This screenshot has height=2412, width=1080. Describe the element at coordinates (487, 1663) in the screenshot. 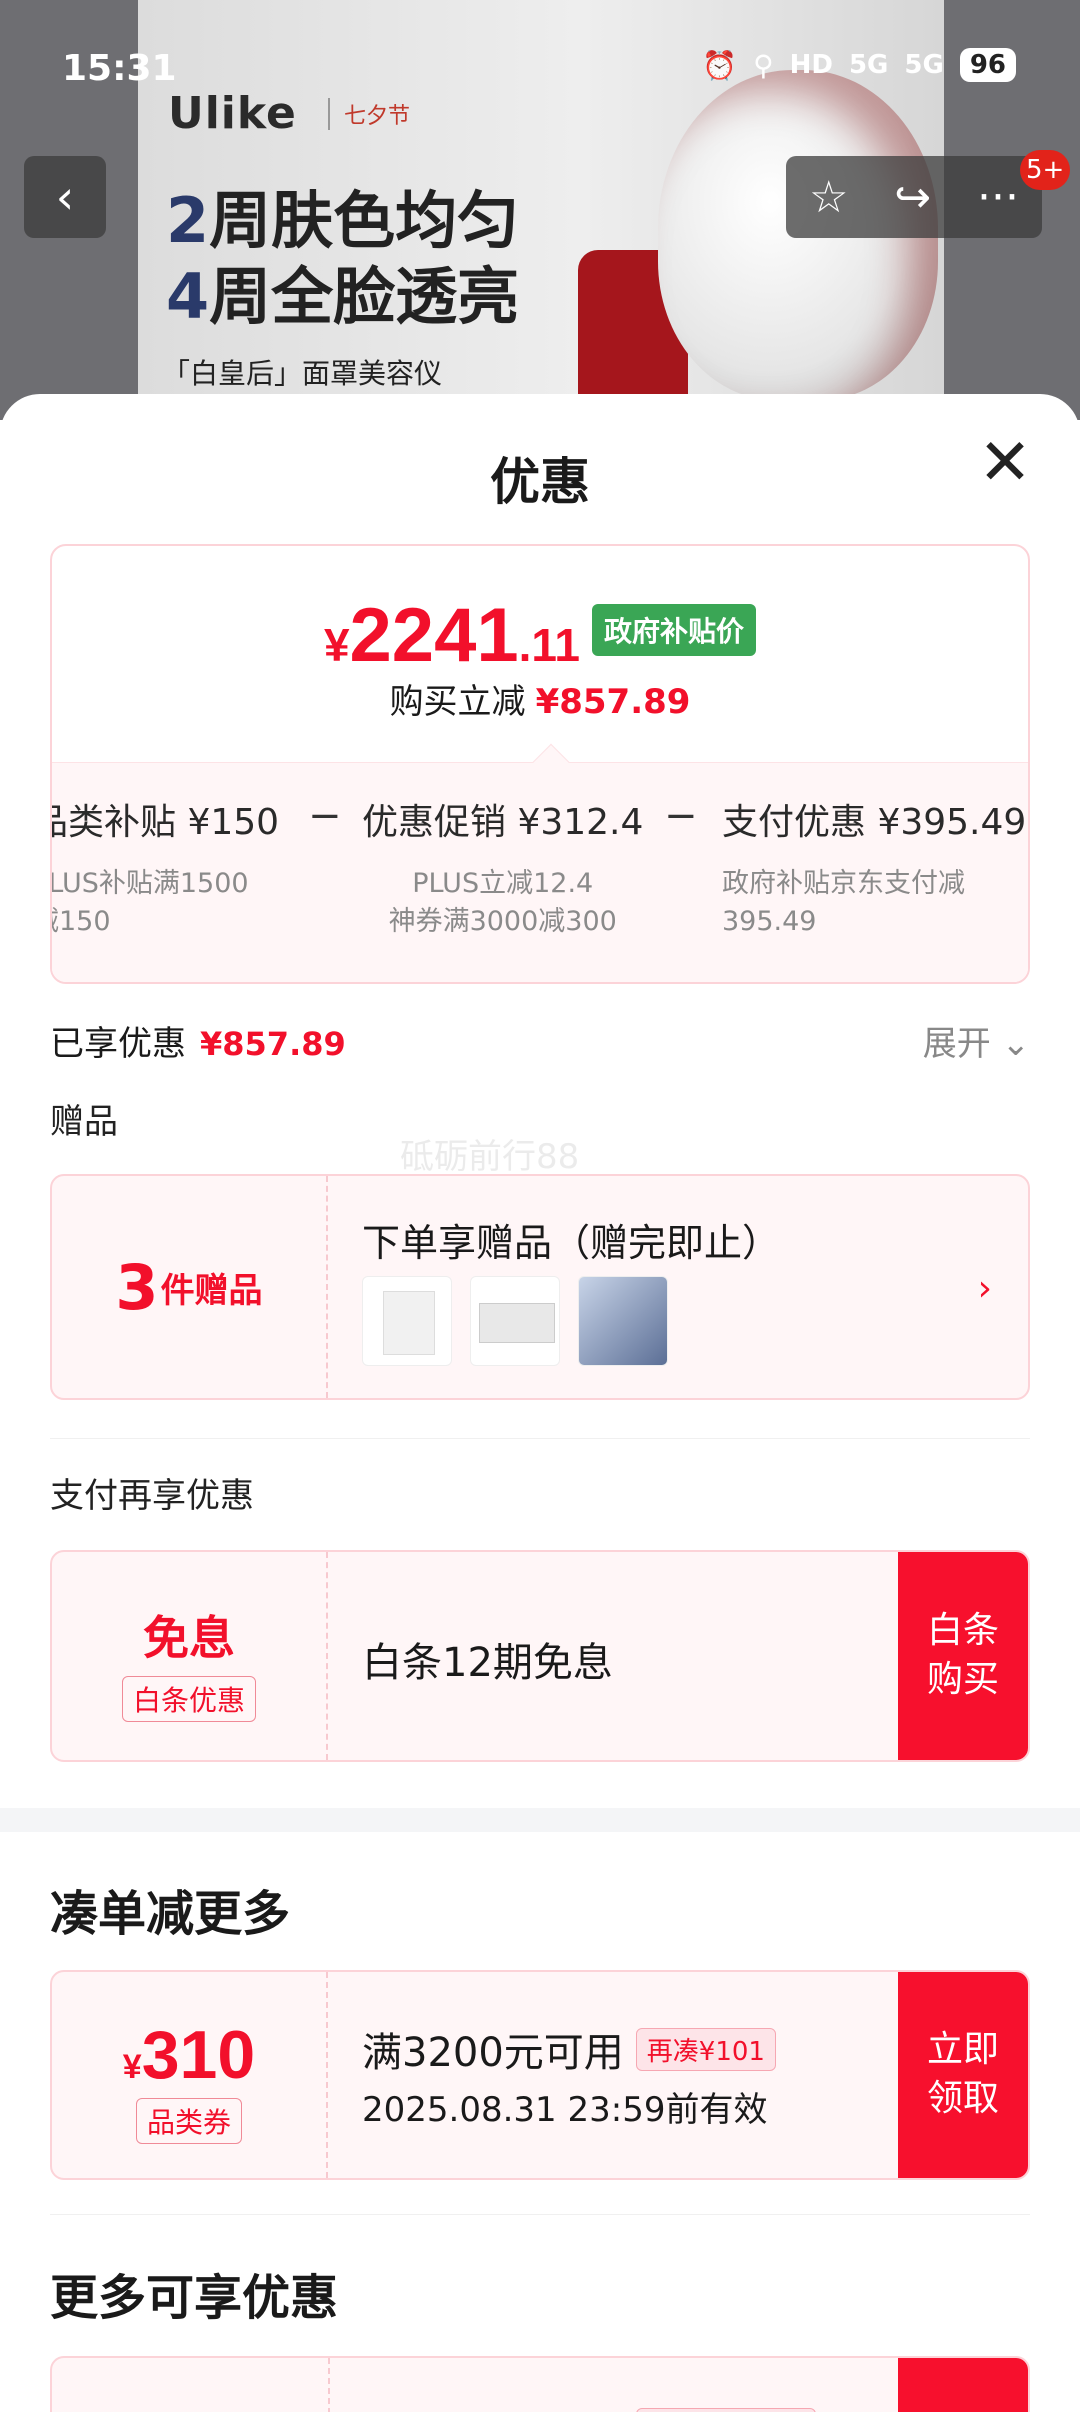

I see `pay-text: 白条12期免息` at that location.